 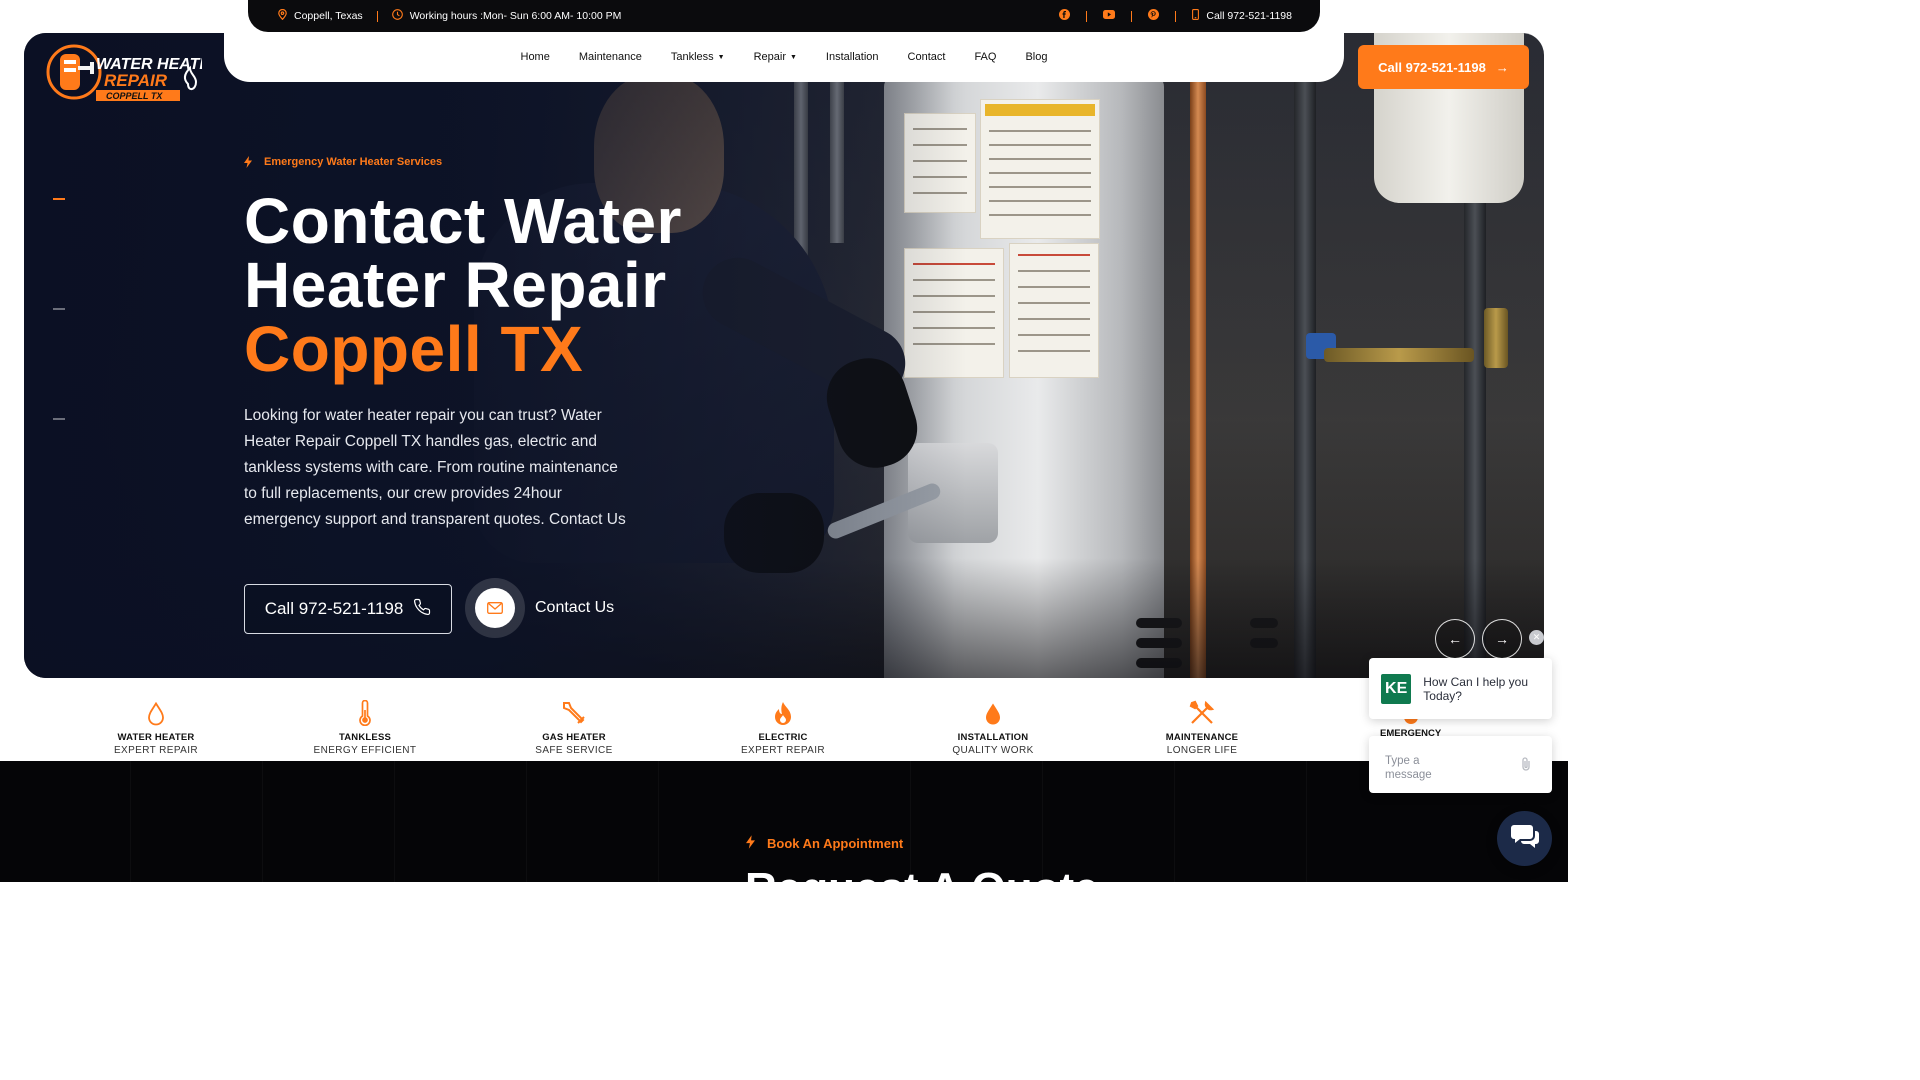 What do you see at coordinates (365, 713) in the screenshot?
I see `thermometer-icon` at bounding box center [365, 713].